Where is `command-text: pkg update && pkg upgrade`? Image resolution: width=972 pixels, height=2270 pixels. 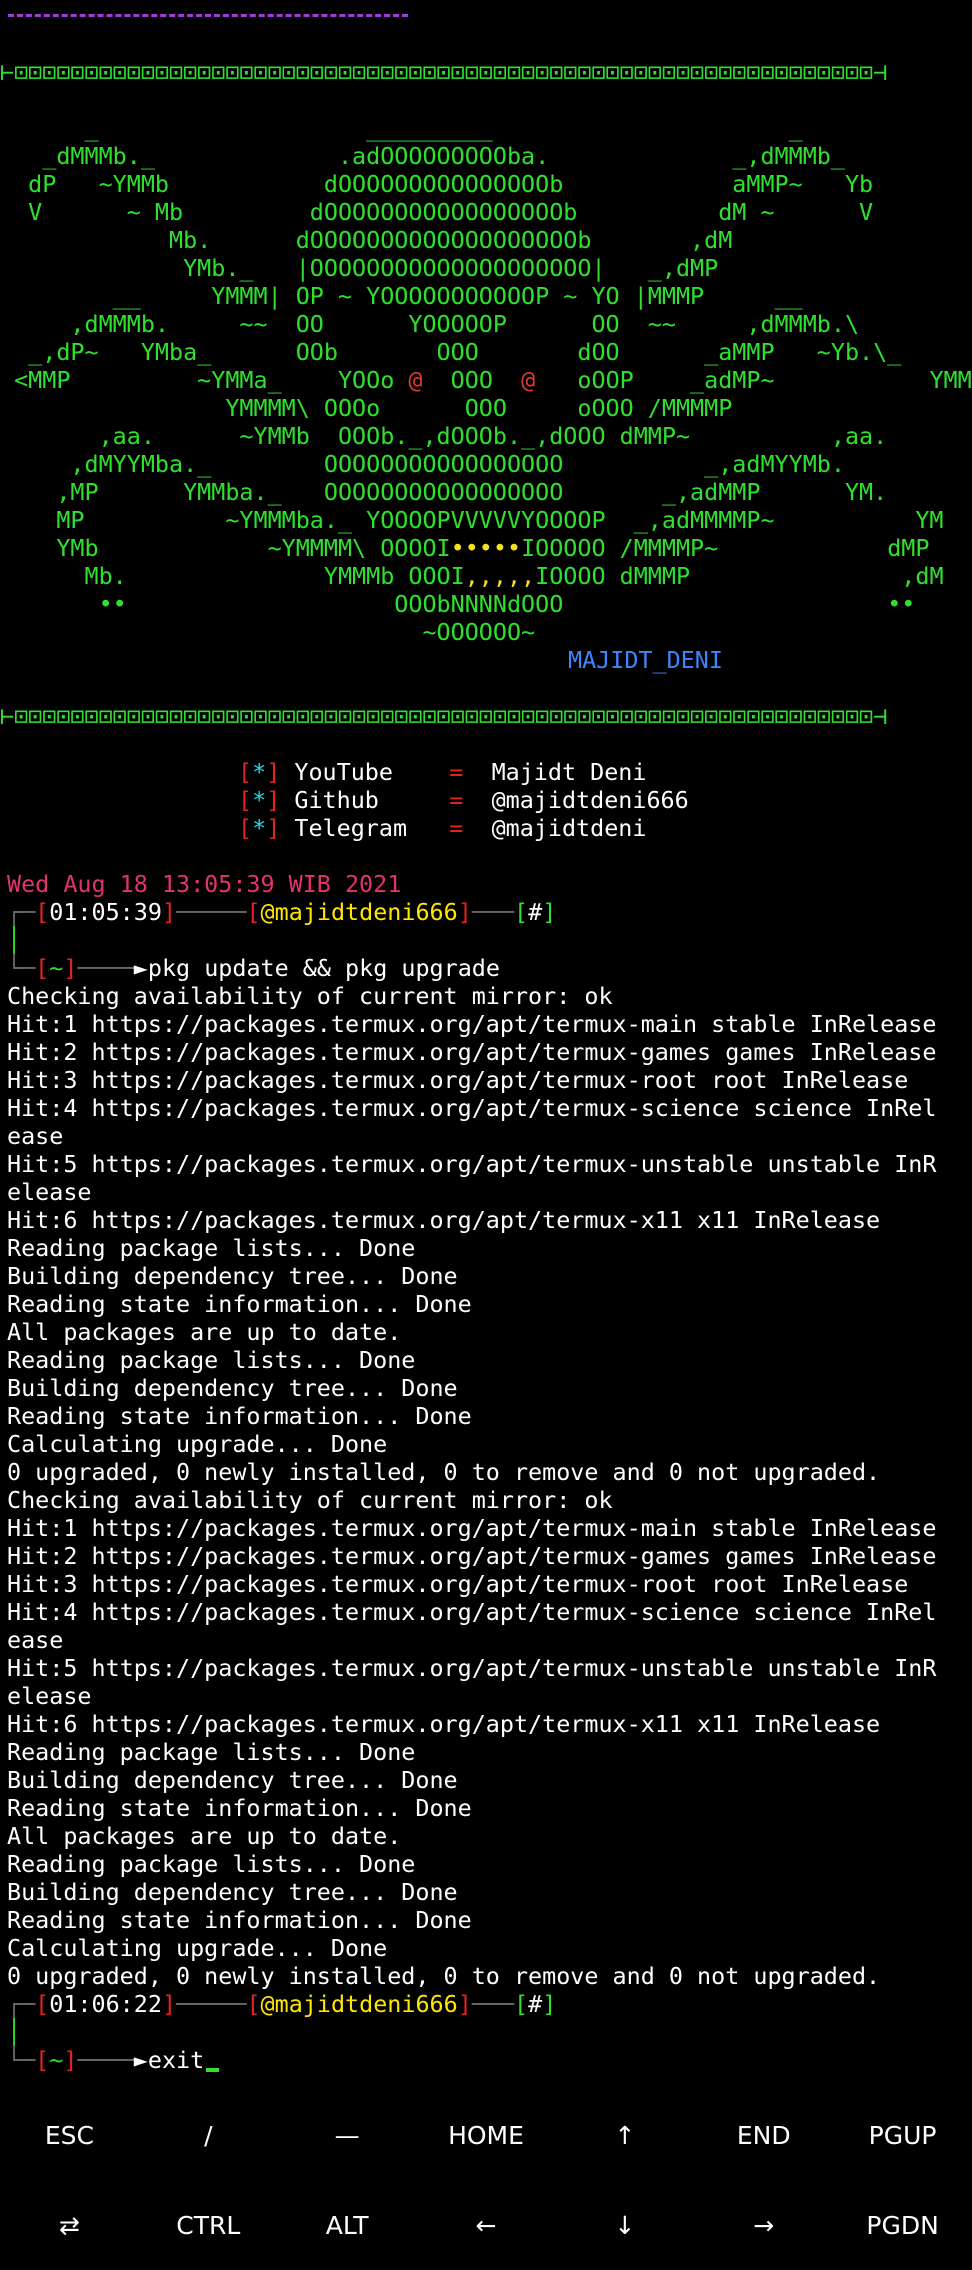 command-text: pkg update && pkg upgrade is located at coordinates (323, 968).